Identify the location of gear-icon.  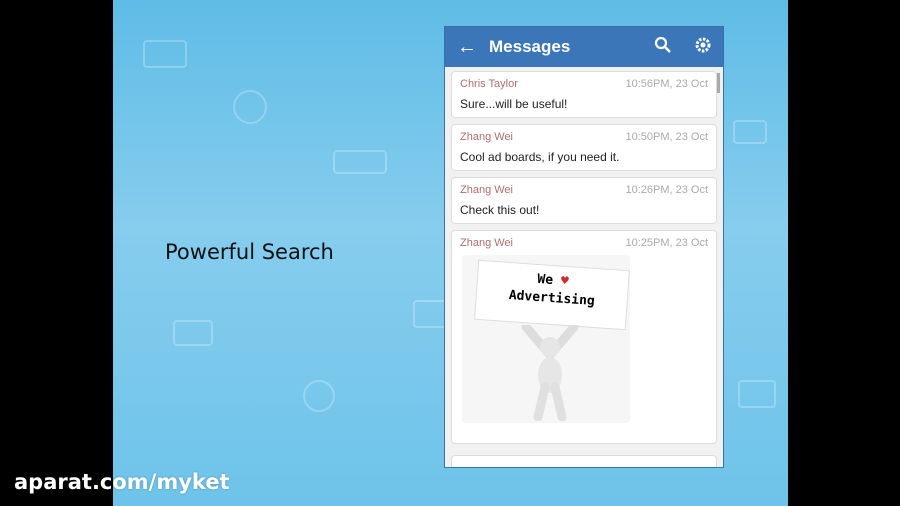
(703, 47).